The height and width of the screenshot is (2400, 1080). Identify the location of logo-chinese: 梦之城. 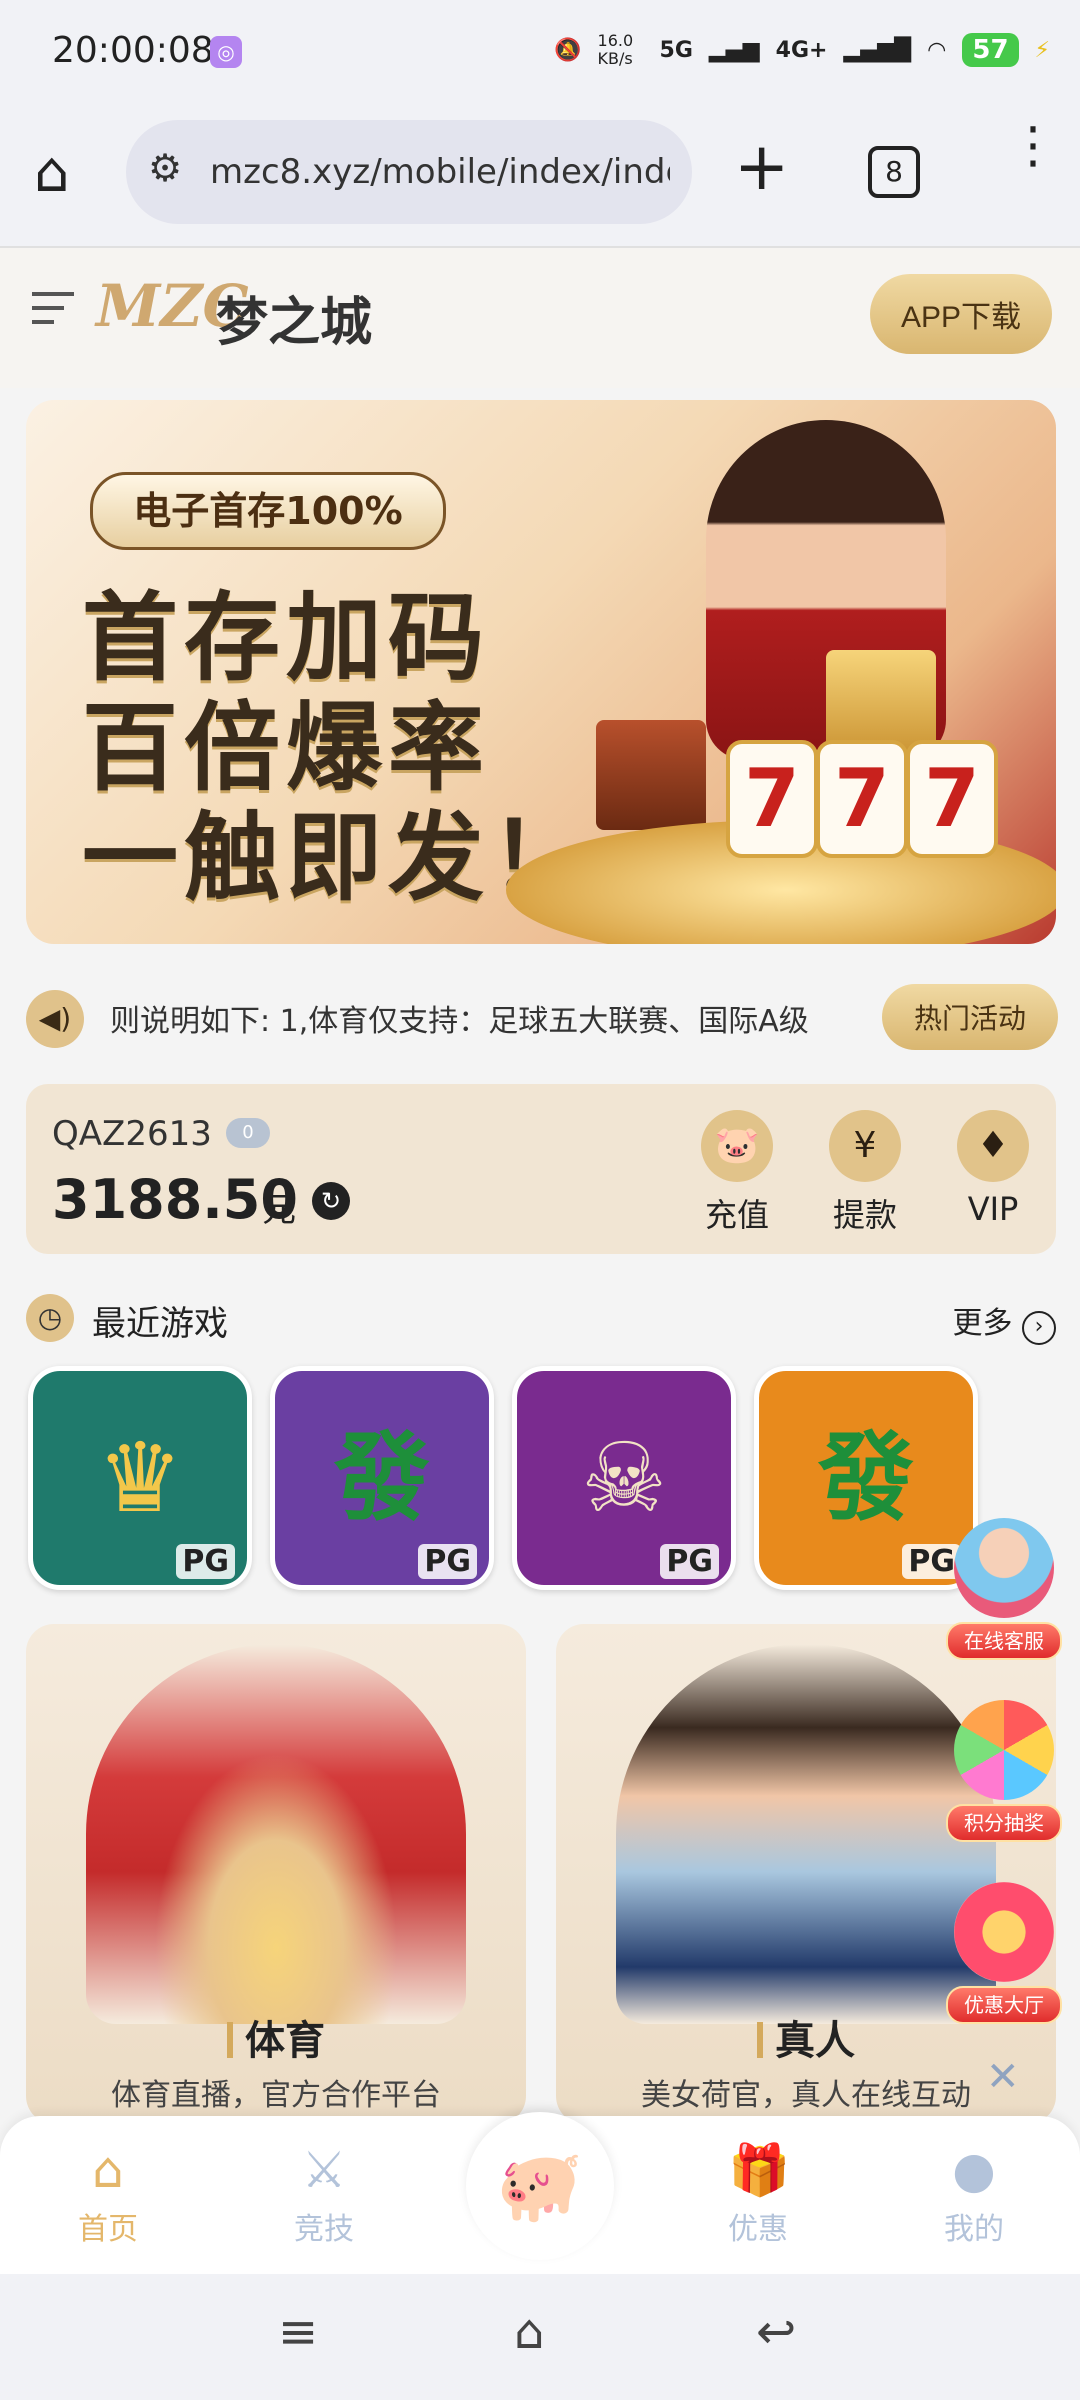
(294, 317).